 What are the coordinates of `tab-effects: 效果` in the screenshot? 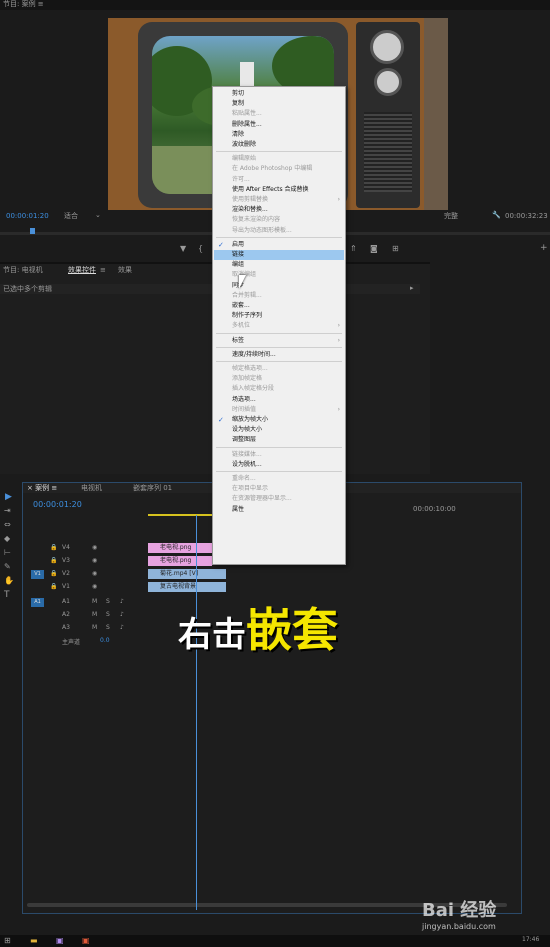 It's located at (125, 270).